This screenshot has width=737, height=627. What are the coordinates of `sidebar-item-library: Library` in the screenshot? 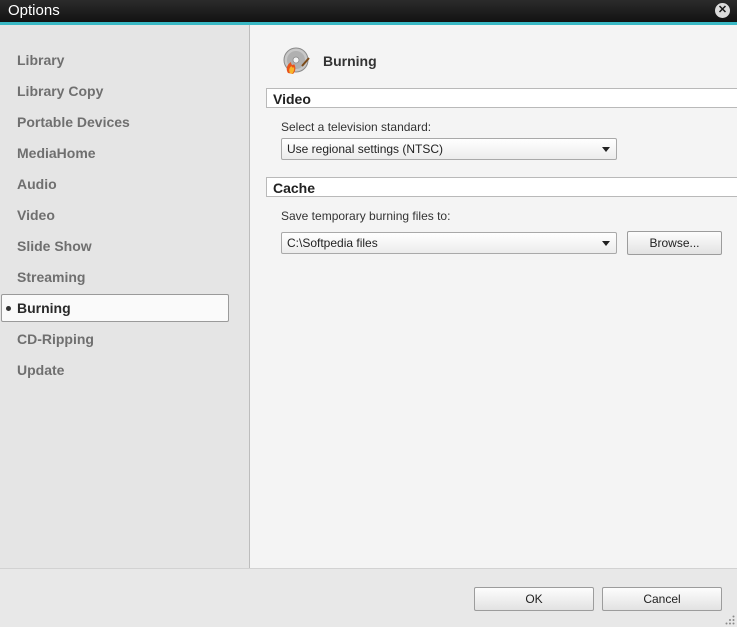 It's located at (114, 60).